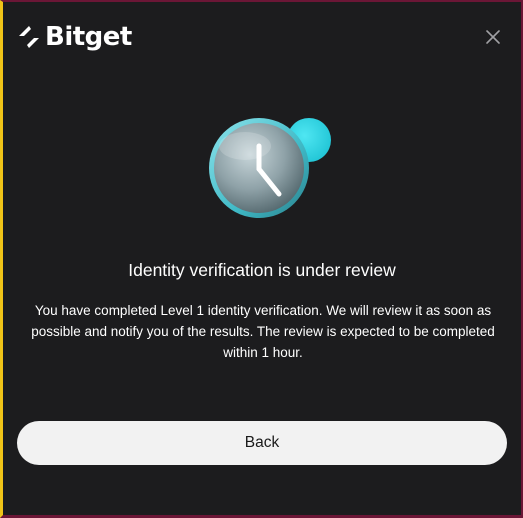 This screenshot has height=518, width=523. I want to click on brand-name: Bitget, so click(88, 37).